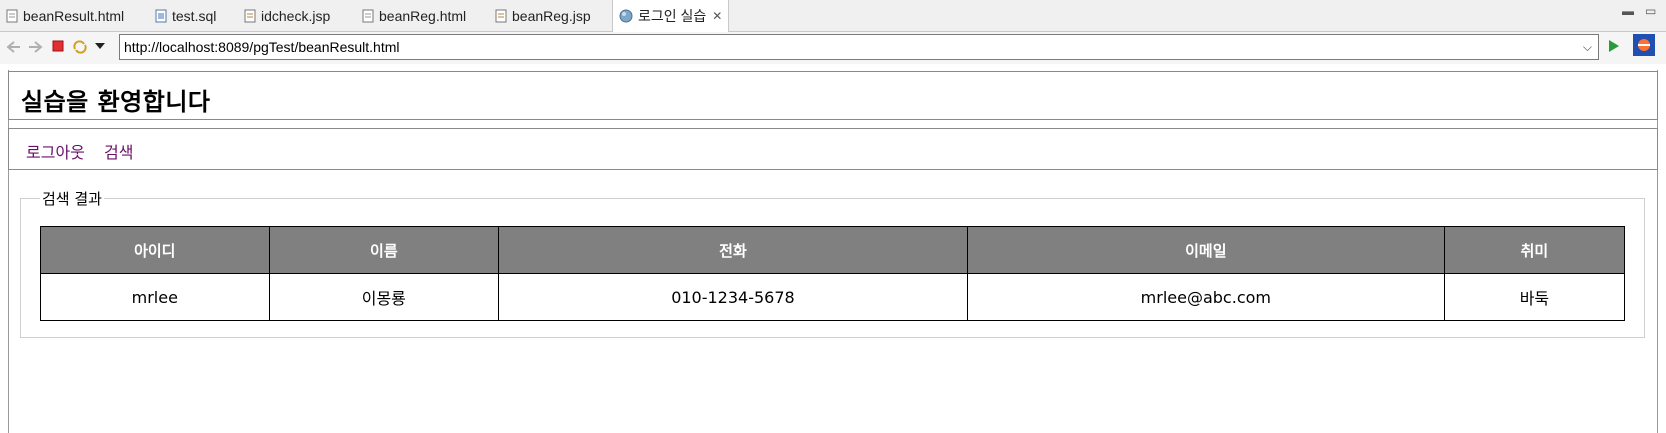  What do you see at coordinates (1534, 297) in the screenshot?
I see `cell-hobby: 바둑` at bounding box center [1534, 297].